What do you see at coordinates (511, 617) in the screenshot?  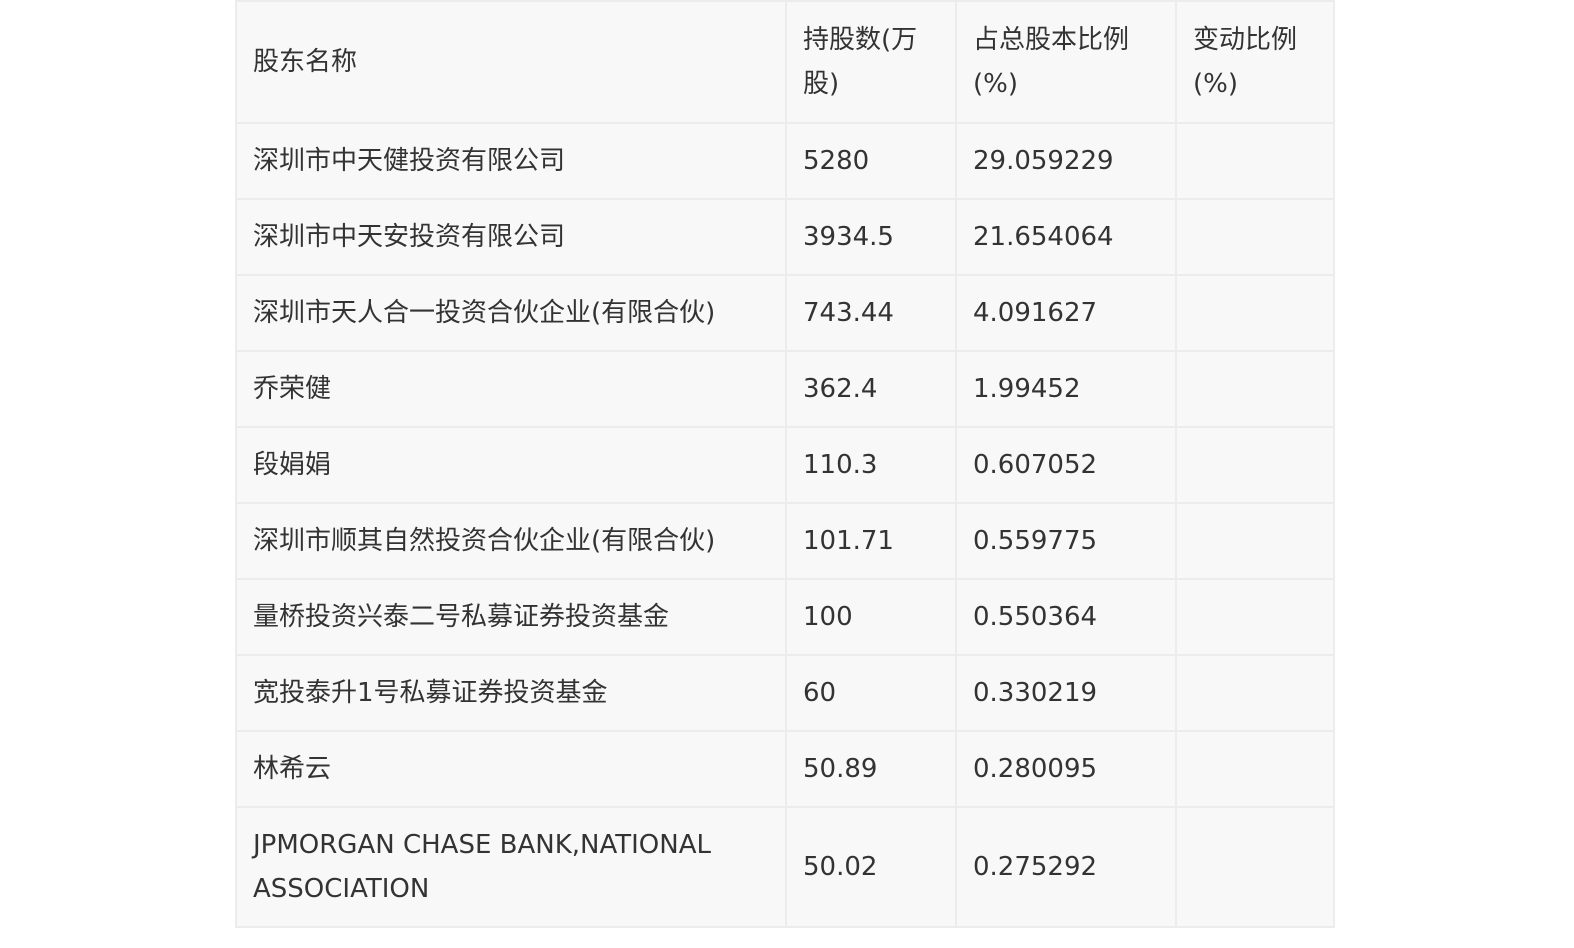 I see `cell-shareholder-name: 量桥投资兴泰二号私募证券投资基金` at bounding box center [511, 617].